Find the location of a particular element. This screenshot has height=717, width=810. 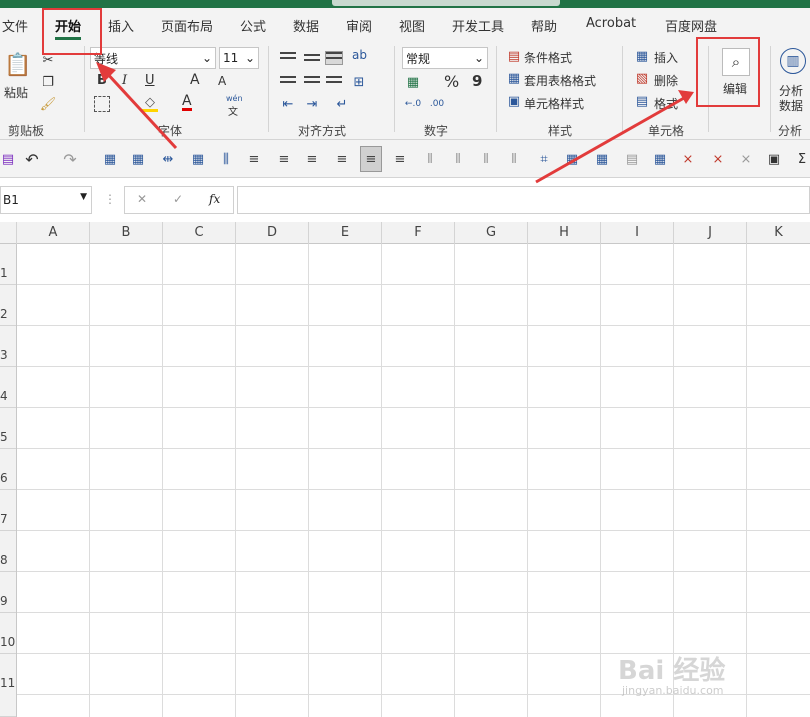

row-header: 5 is located at coordinates (8, 428).